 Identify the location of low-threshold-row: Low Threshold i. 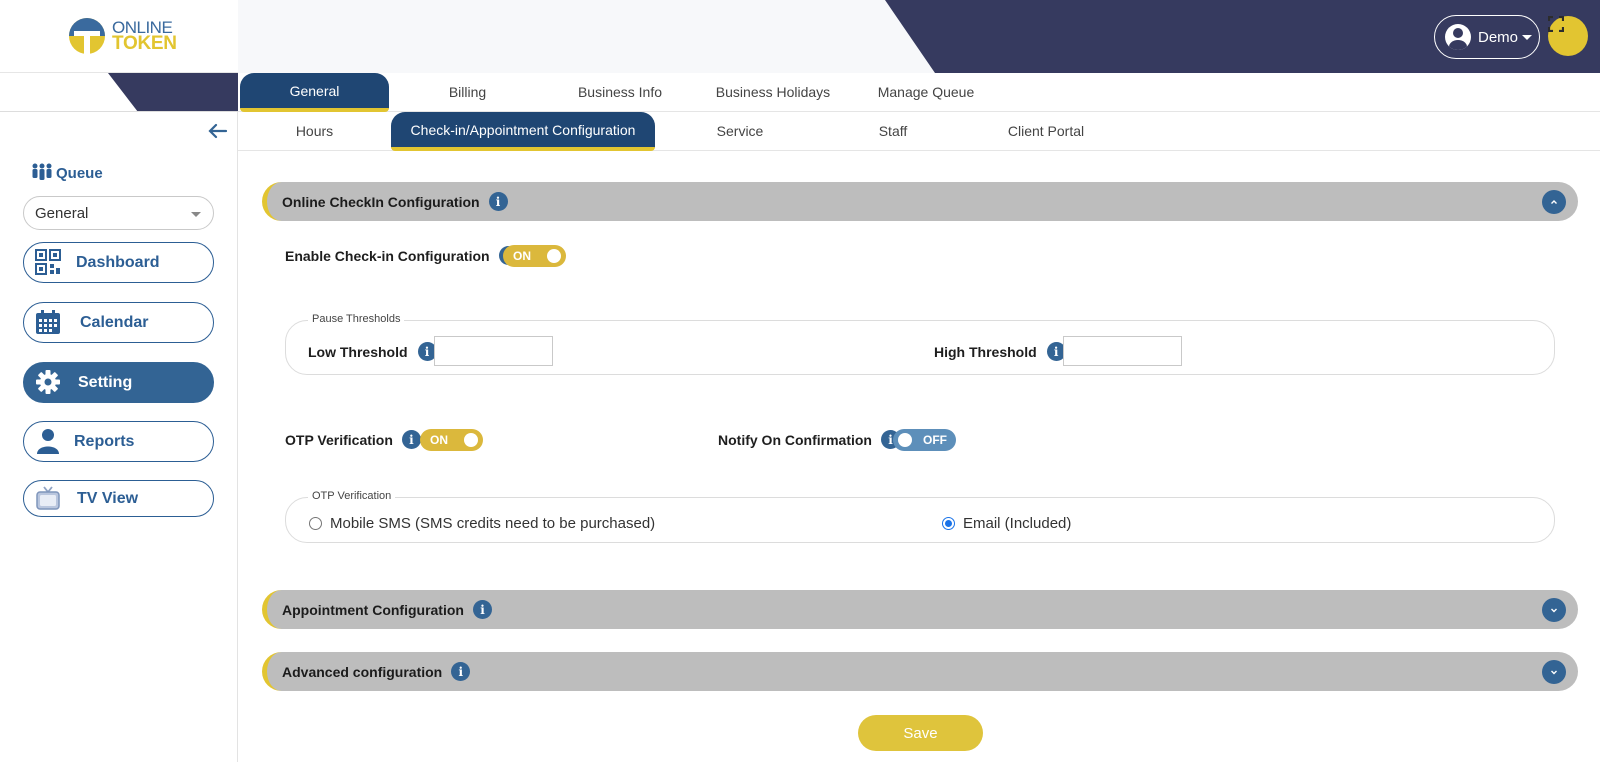
(372, 351).